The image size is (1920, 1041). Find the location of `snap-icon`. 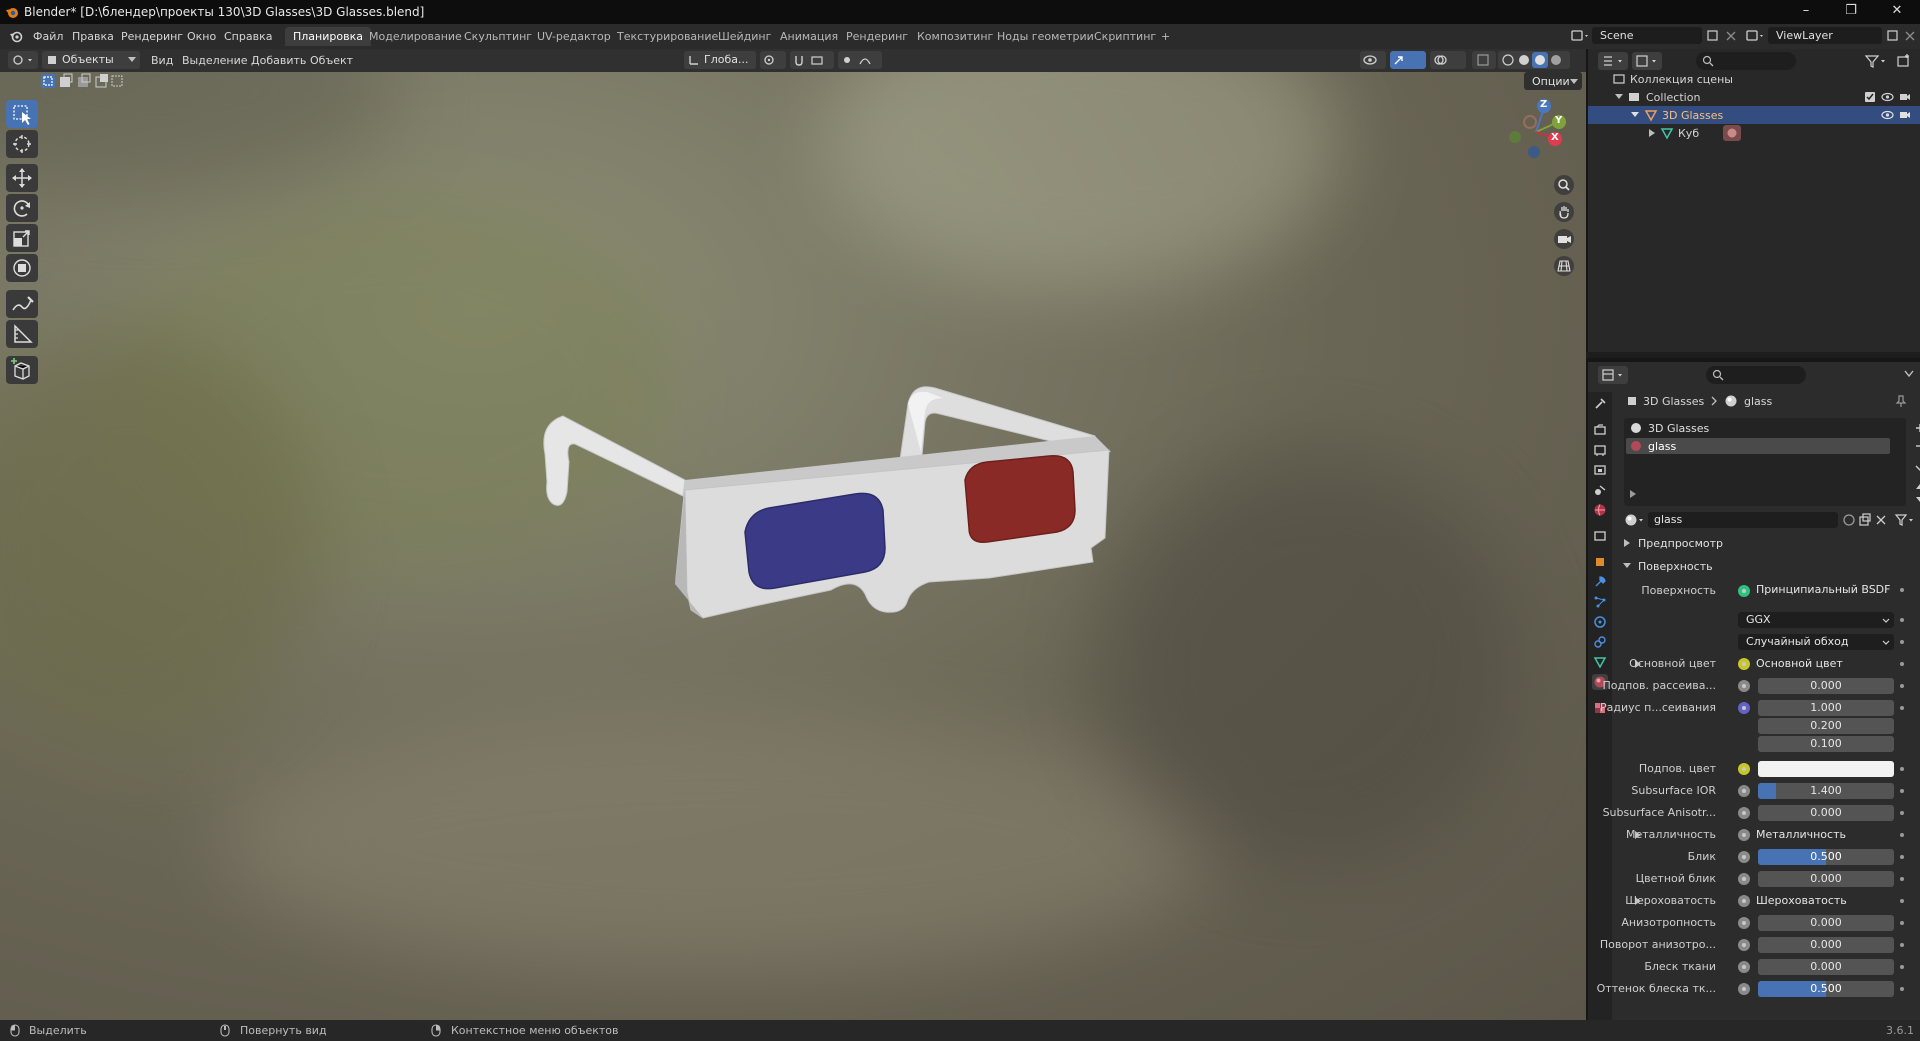

snap-icon is located at coordinates (812, 60).